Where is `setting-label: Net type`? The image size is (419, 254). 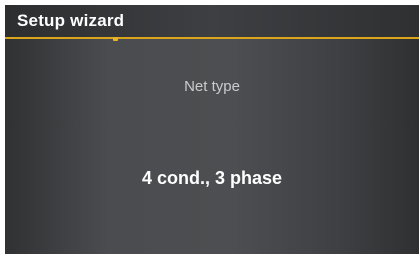 setting-label: Net type is located at coordinates (212, 86).